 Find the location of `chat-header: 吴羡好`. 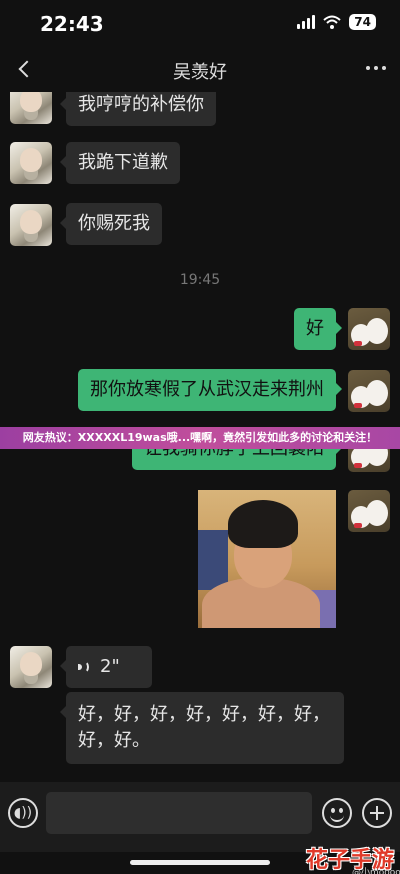

chat-header: 吴羡好 is located at coordinates (200, 70).